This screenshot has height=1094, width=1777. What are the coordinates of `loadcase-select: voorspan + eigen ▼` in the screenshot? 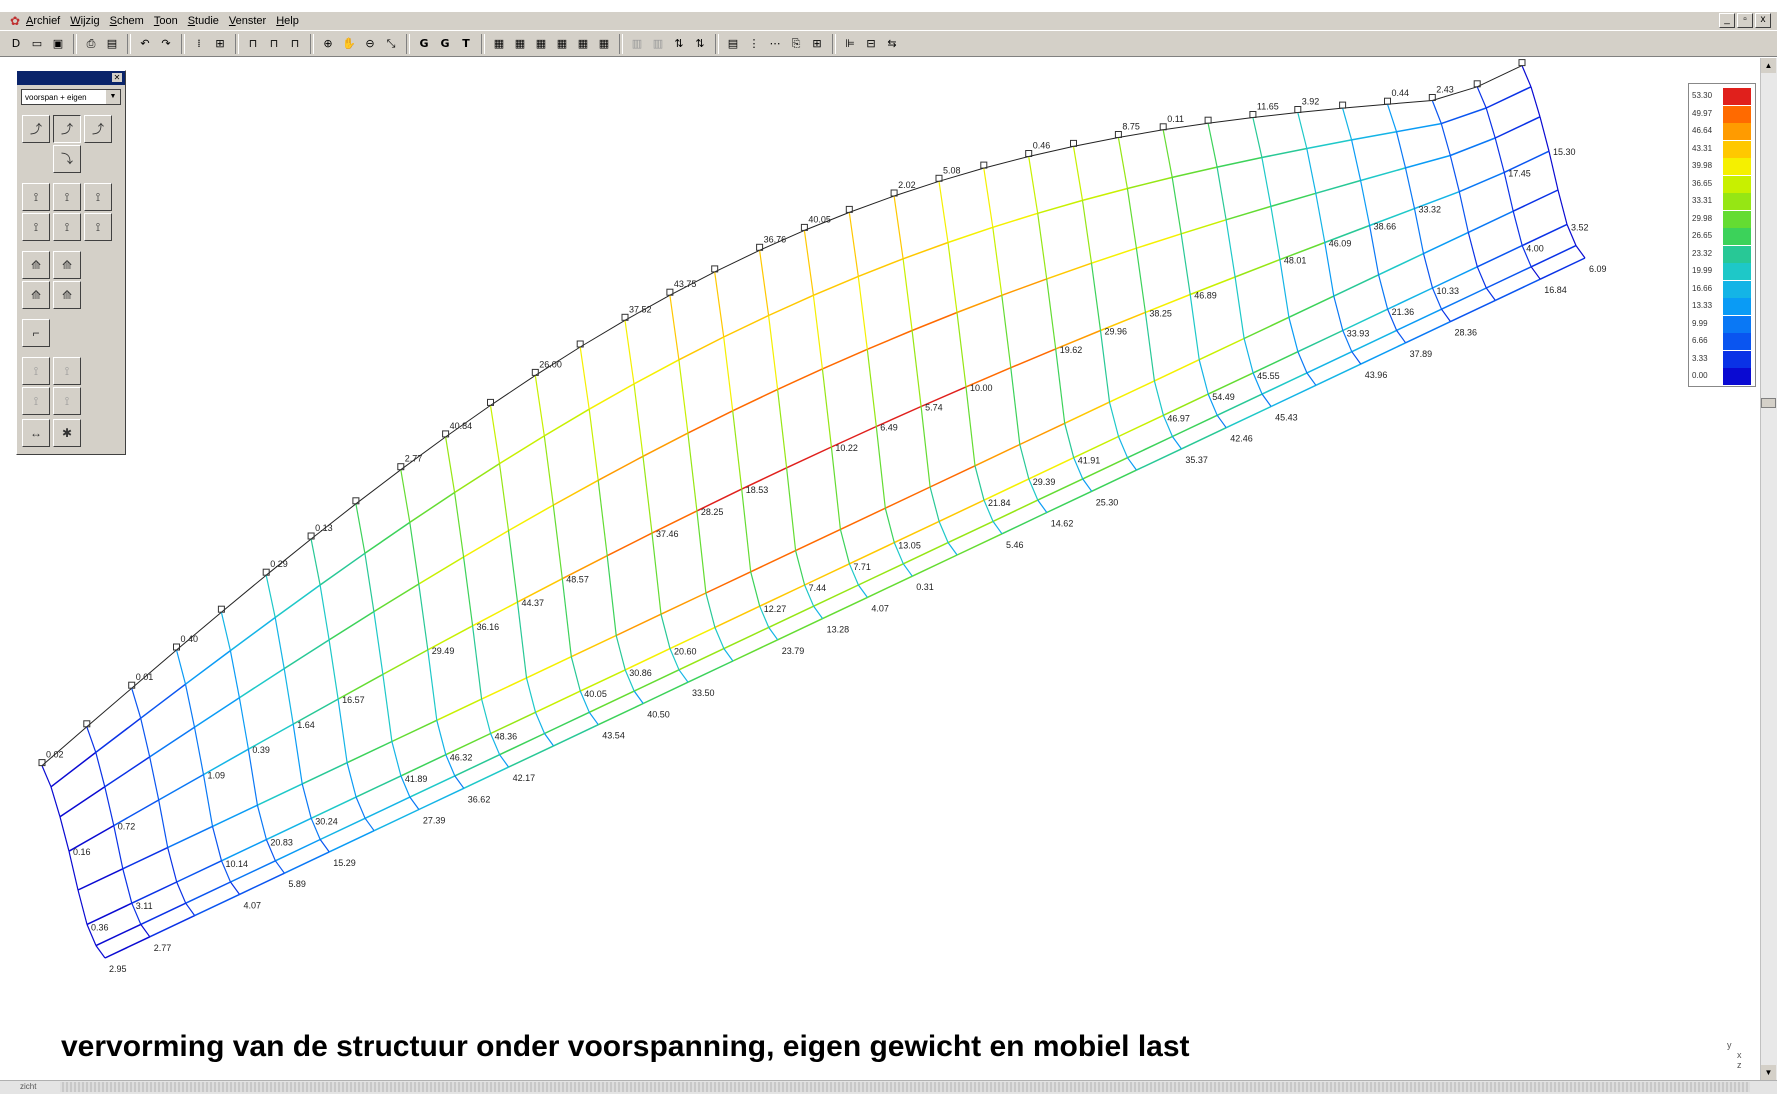 It's located at (71, 97).